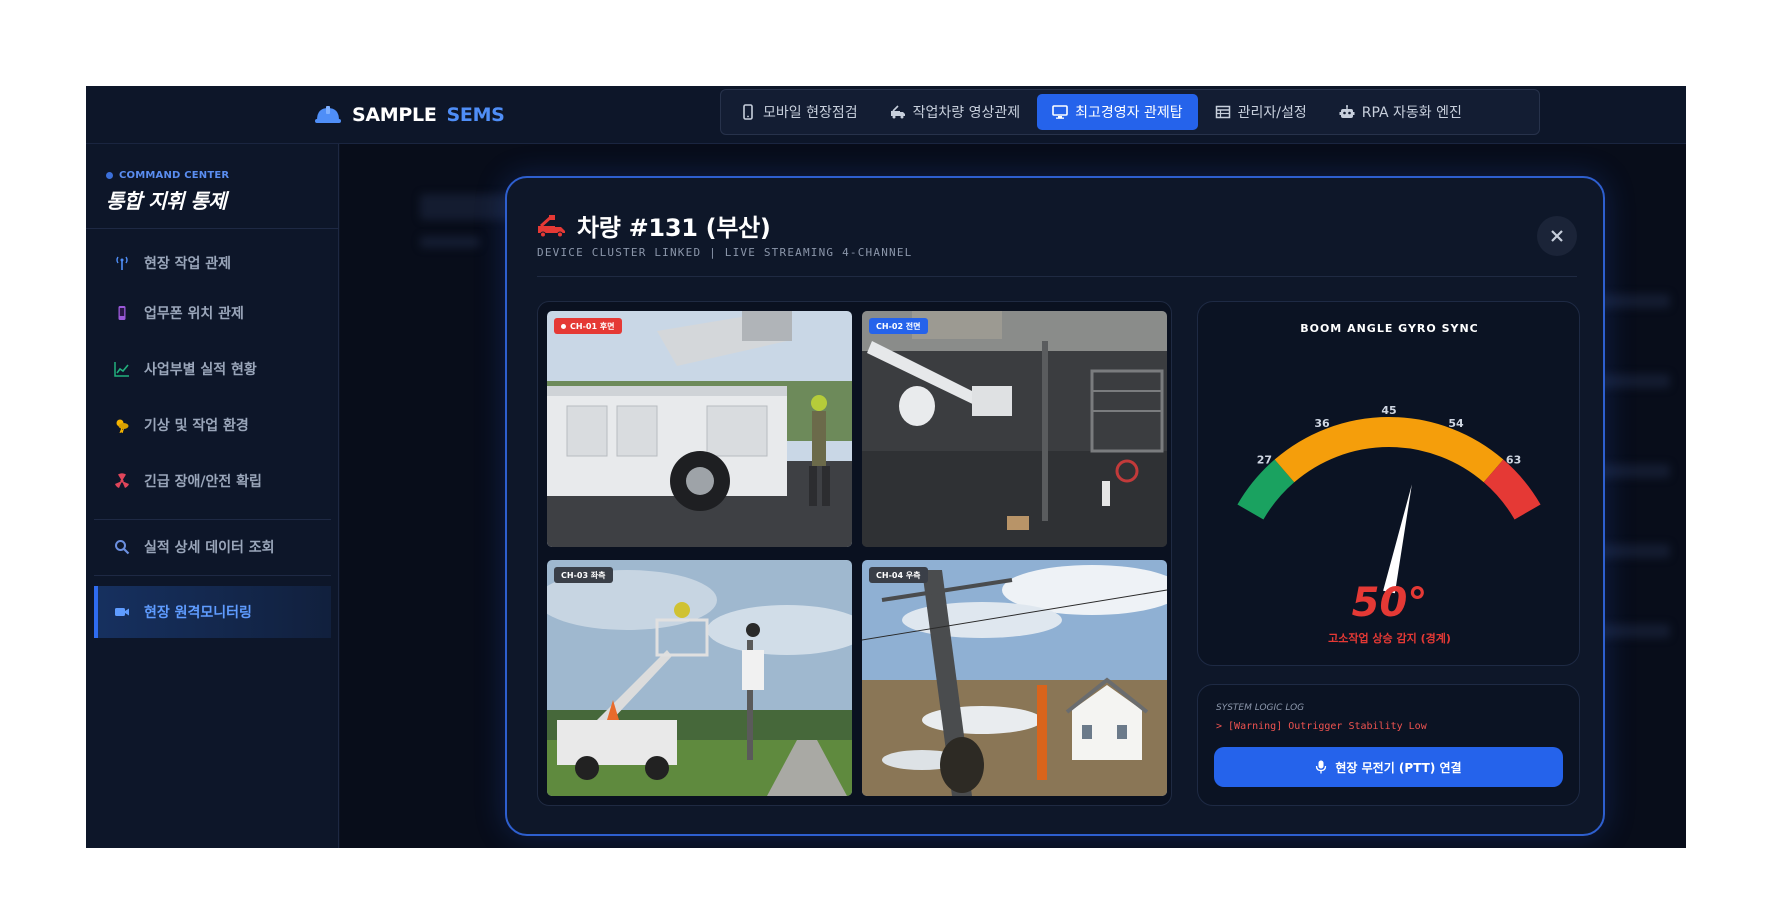  What do you see at coordinates (194, 314) in the screenshot?
I see `sidebar-item-label: 업무폰 위치 관제` at bounding box center [194, 314].